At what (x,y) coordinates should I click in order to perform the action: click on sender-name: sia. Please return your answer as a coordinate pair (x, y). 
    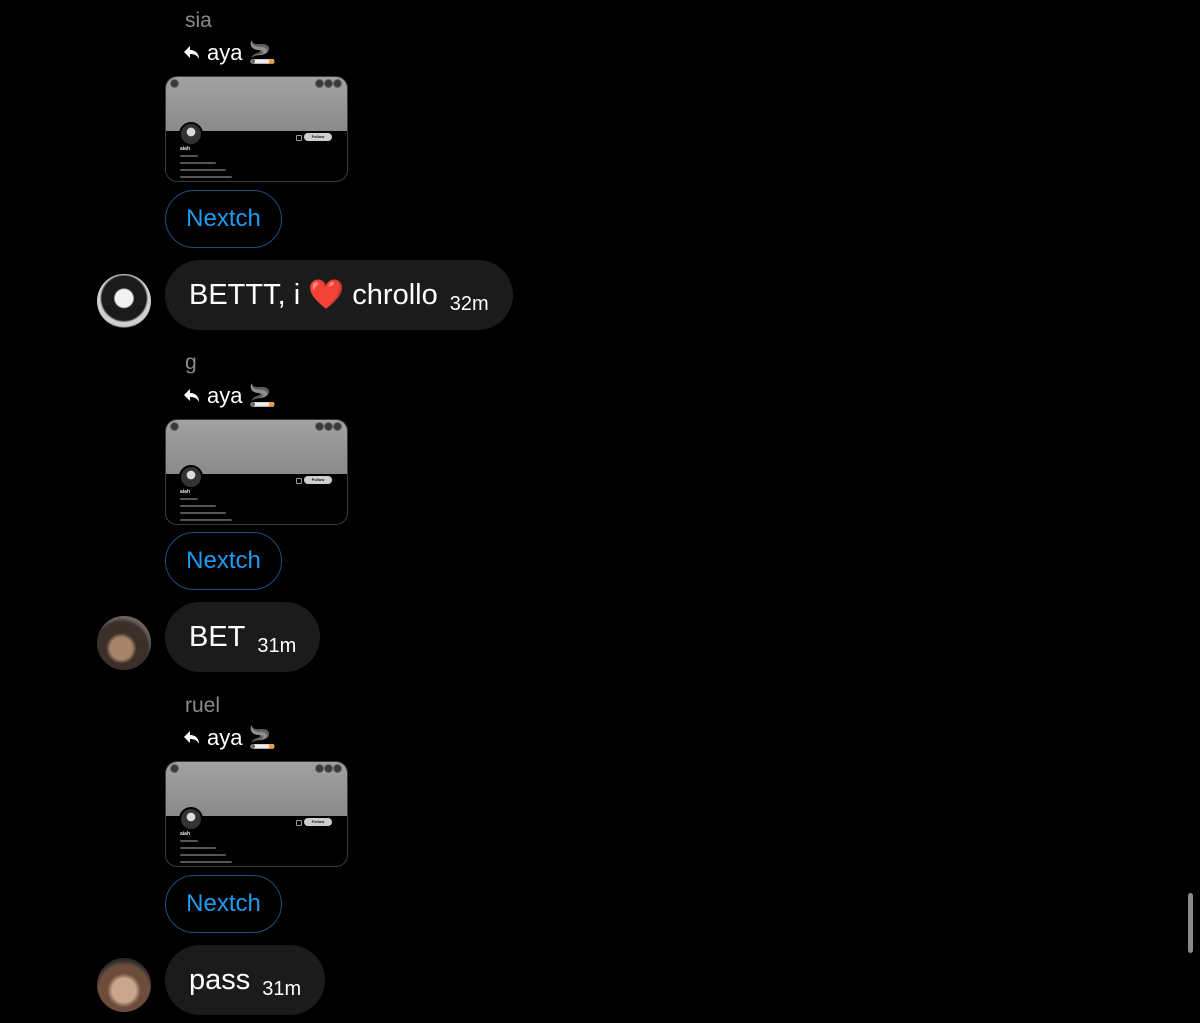
    Looking at the image, I should click on (198, 20).